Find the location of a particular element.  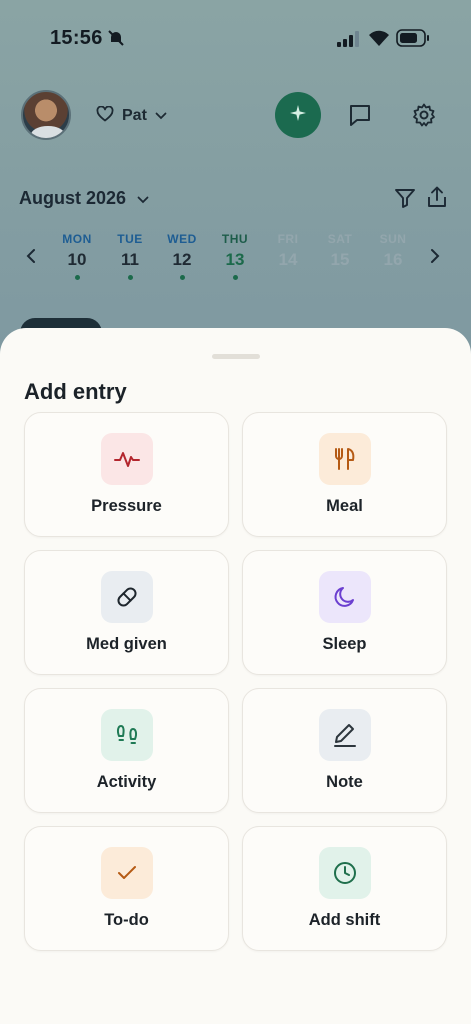

day-sat: SAT 15 is located at coordinates (340, 251).